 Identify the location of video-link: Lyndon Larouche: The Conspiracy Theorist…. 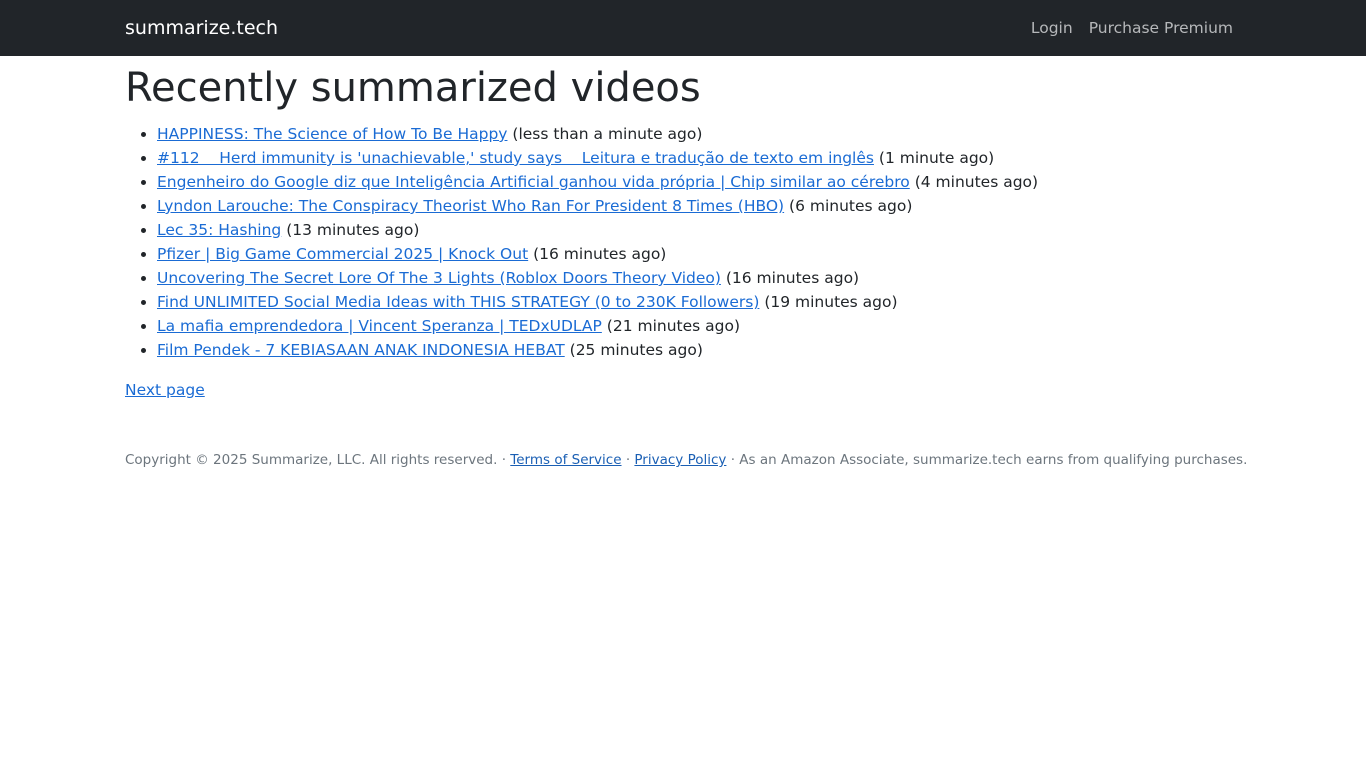
(470, 206).